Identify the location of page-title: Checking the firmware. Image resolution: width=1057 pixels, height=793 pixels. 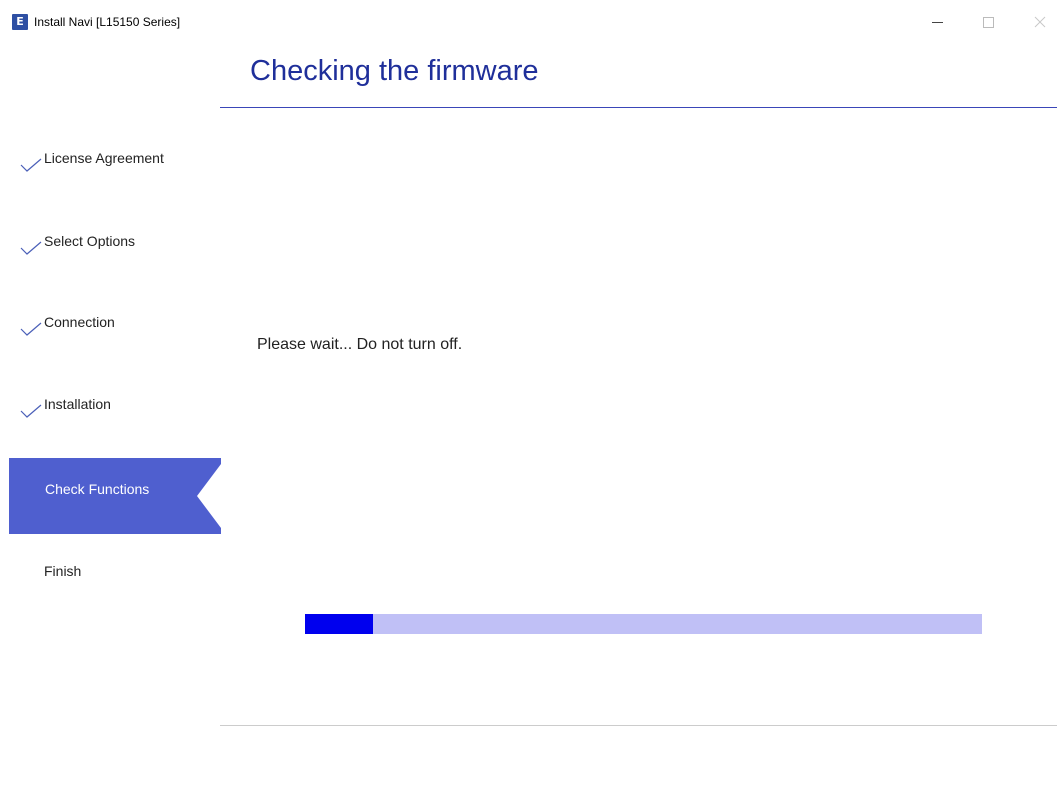
(394, 71).